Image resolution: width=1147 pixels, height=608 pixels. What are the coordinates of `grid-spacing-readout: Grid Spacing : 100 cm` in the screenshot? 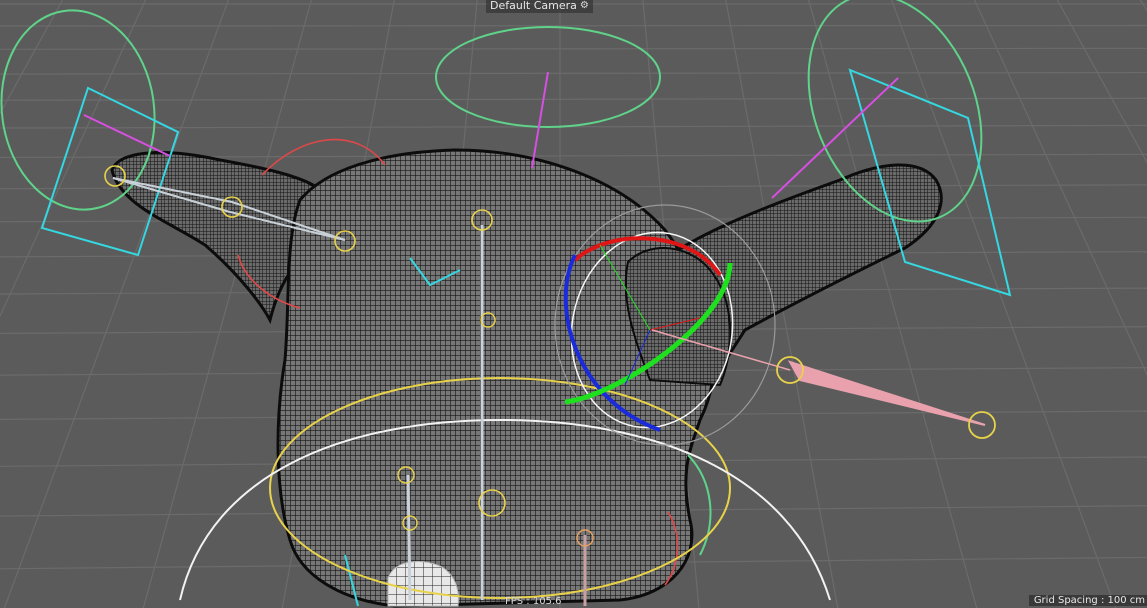 It's located at (1087, 600).